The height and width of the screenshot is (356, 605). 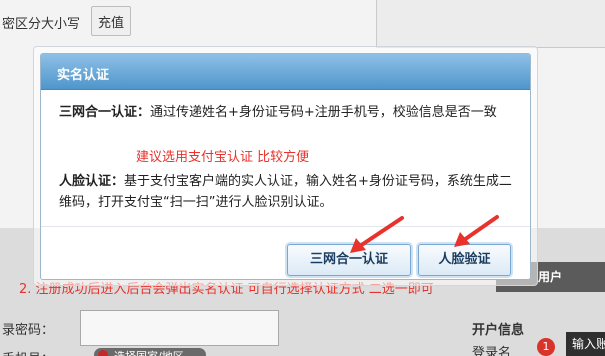 I want to click on input-tooltip: 输入账, so click(x=585, y=344).